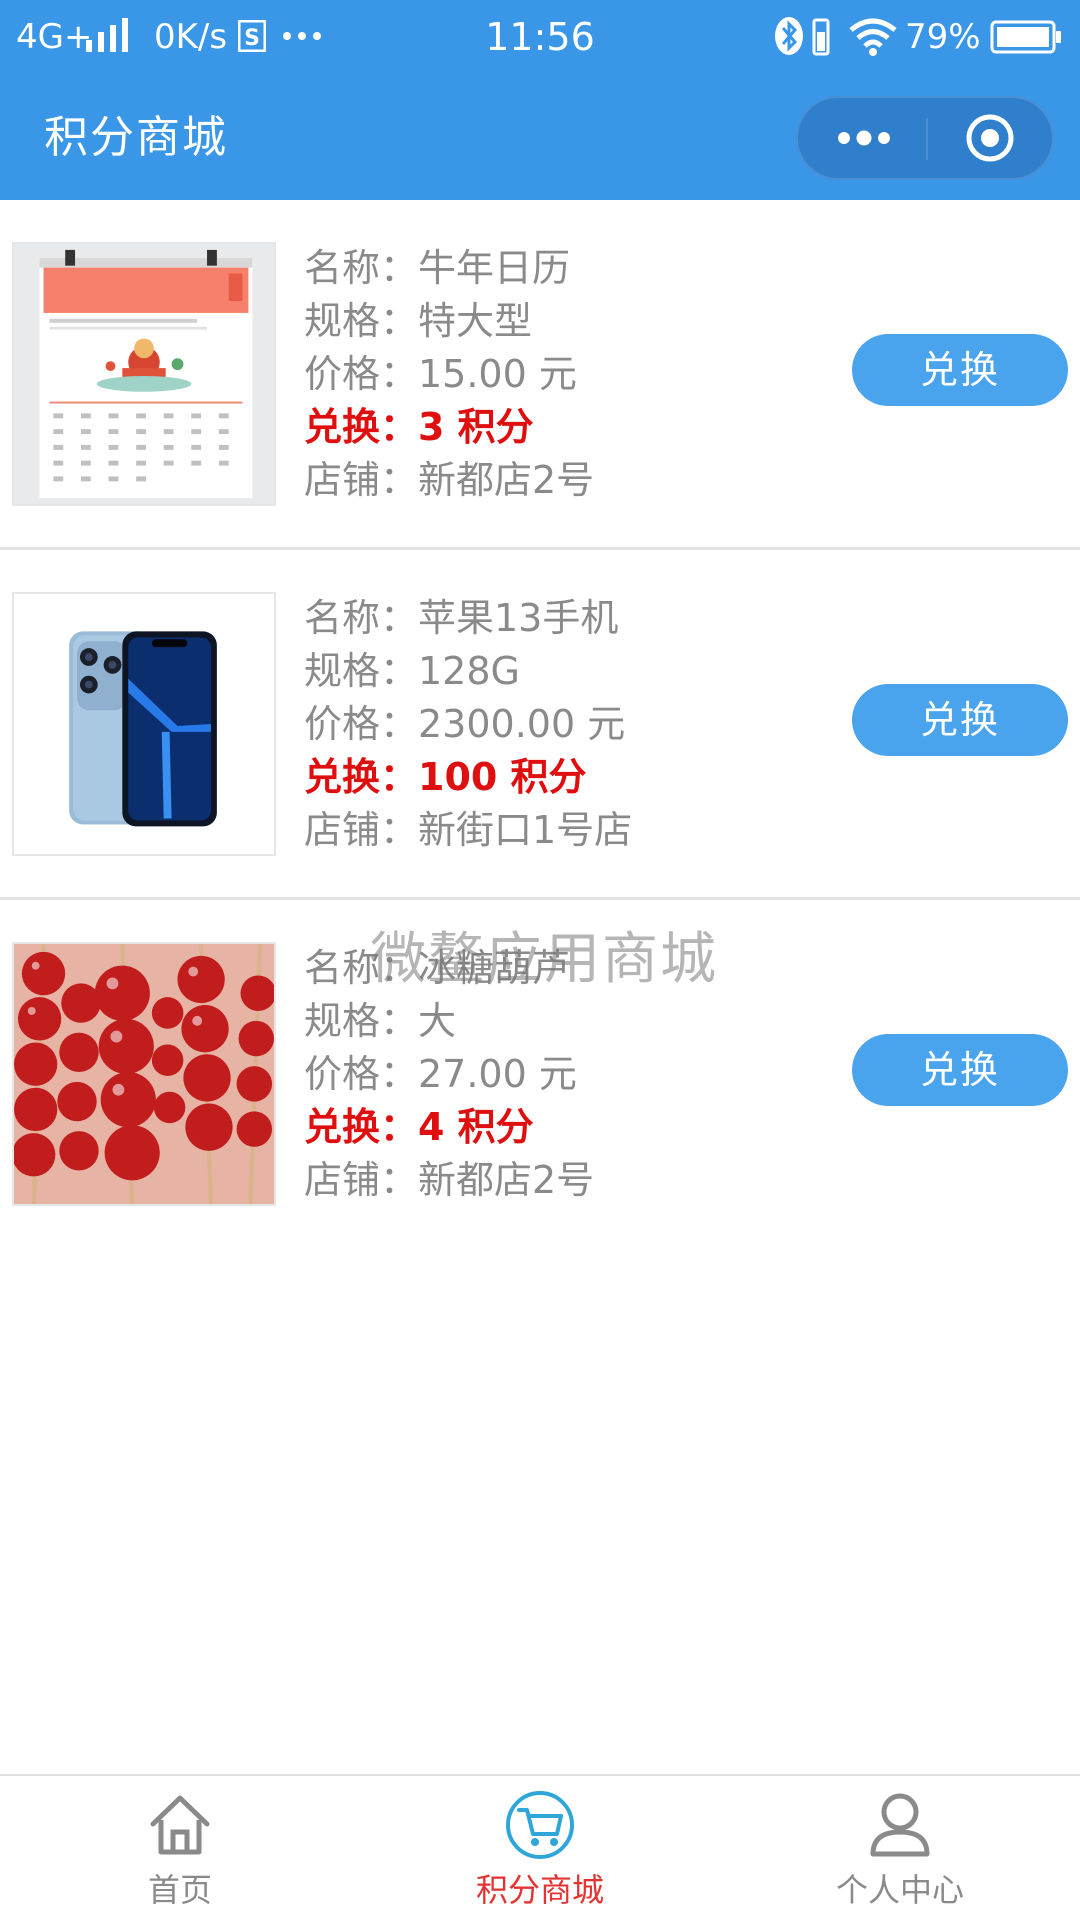 This screenshot has height=1920, width=1080. What do you see at coordinates (437, 268) in the screenshot?
I see `product-name: 名称：牛年日历` at bounding box center [437, 268].